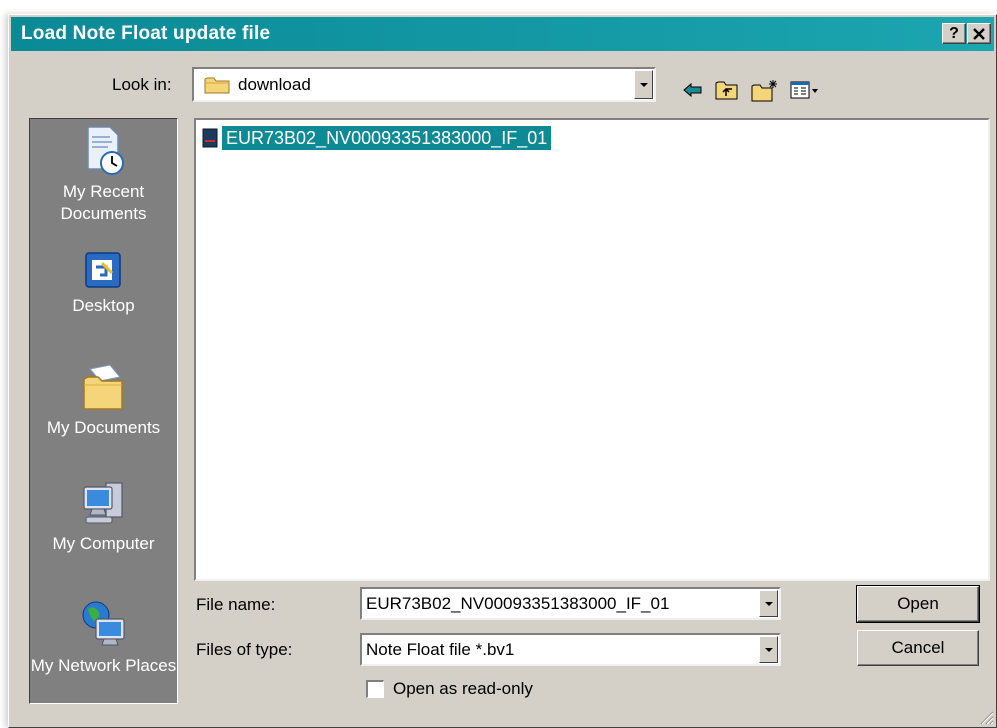 Image resolution: width=997 pixels, height=728 pixels. Describe the element at coordinates (693, 91) in the screenshot. I see `back-icon` at that location.